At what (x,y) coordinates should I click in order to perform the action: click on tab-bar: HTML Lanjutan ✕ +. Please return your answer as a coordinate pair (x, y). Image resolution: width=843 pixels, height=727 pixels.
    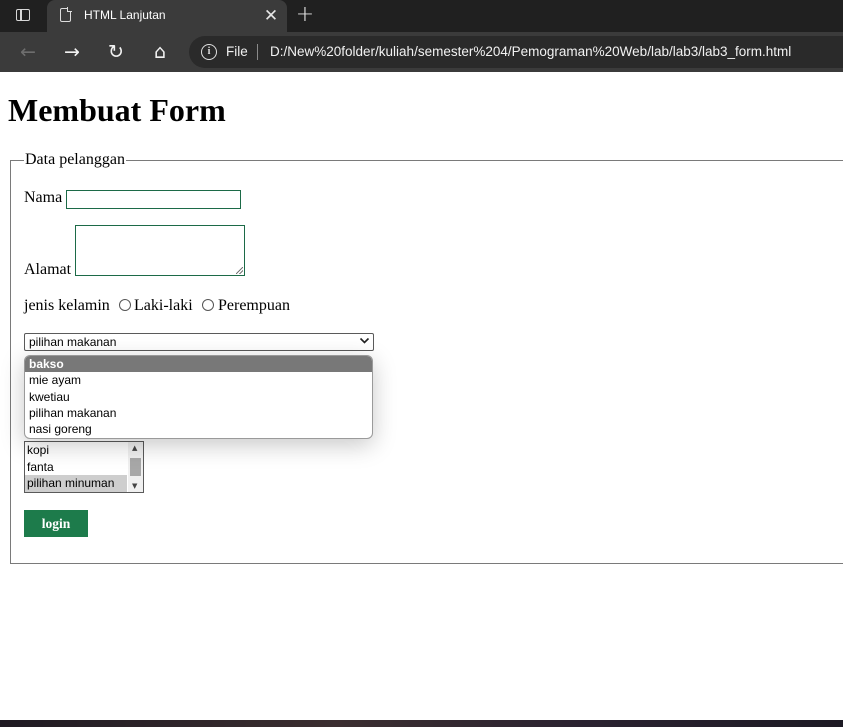
    Looking at the image, I should click on (421, 16).